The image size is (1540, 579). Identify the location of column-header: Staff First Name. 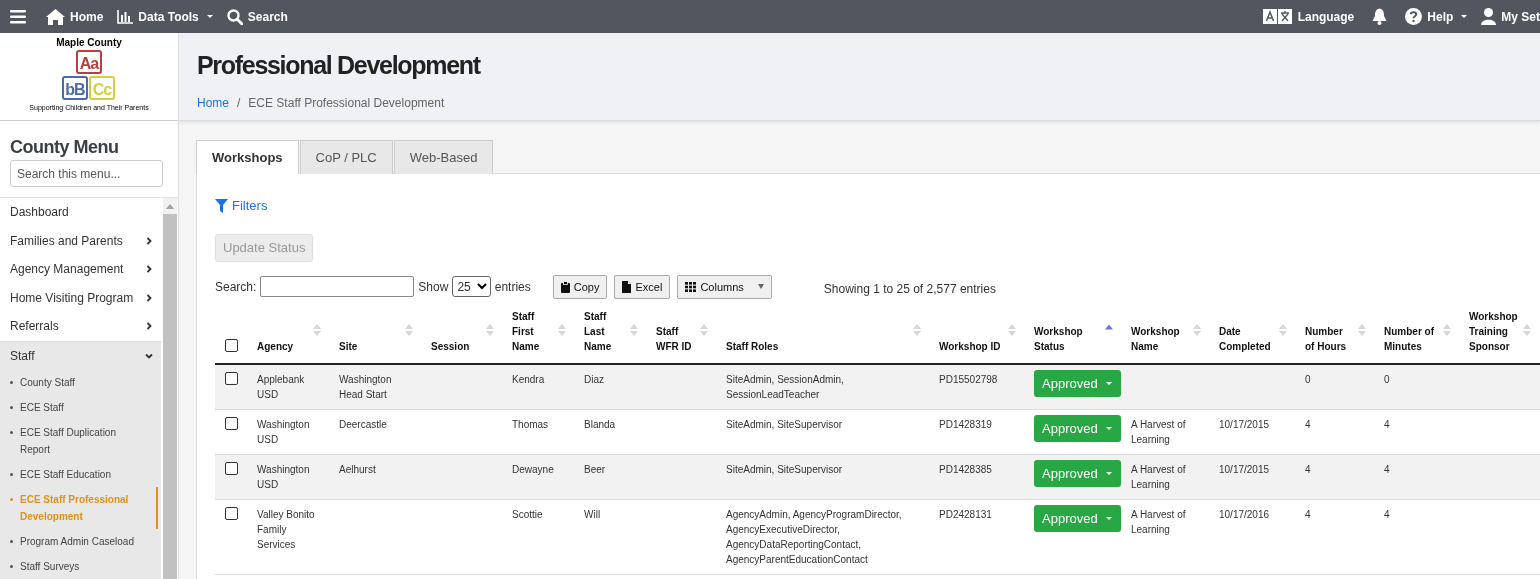
(540, 336).